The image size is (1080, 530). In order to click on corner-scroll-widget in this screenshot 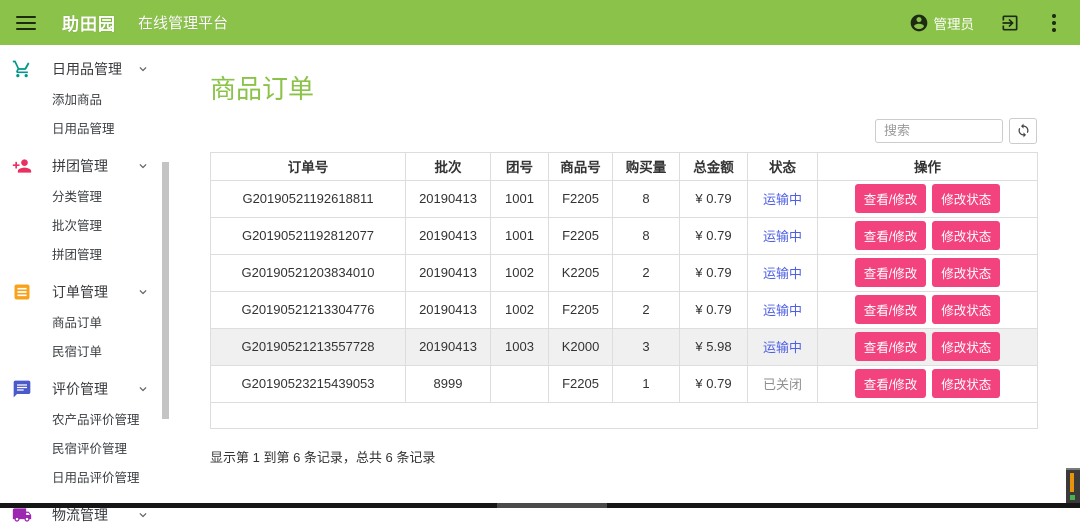, I will do `click(1073, 485)`.